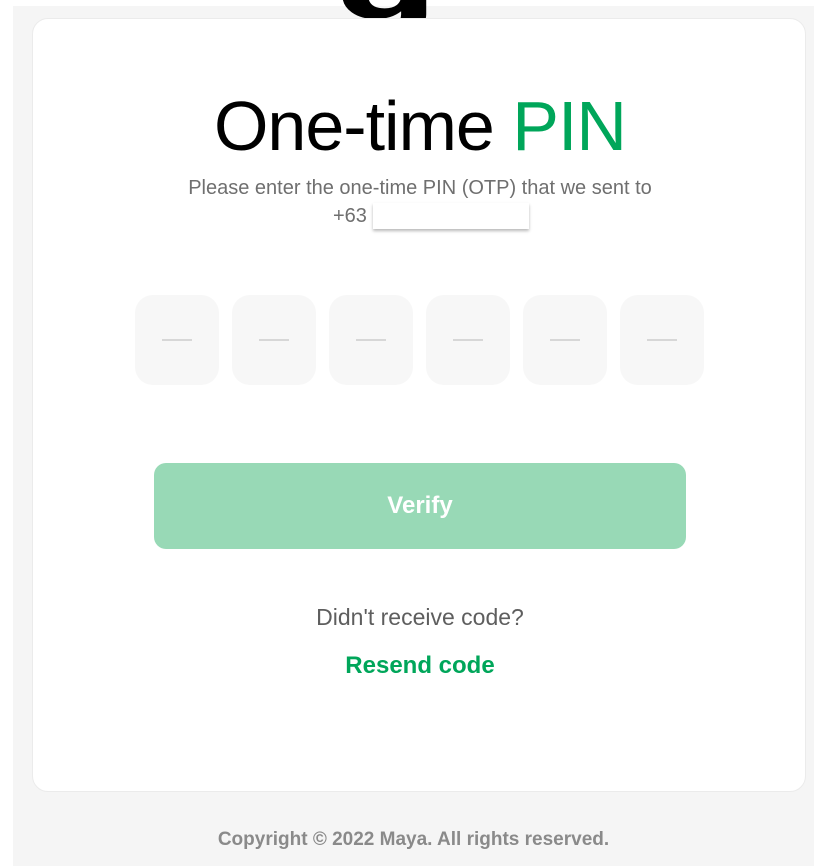 This screenshot has width=814, height=866. Describe the element at coordinates (420, 617) in the screenshot. I see `didnt-receive-text: Didn't receive code?` at that location.